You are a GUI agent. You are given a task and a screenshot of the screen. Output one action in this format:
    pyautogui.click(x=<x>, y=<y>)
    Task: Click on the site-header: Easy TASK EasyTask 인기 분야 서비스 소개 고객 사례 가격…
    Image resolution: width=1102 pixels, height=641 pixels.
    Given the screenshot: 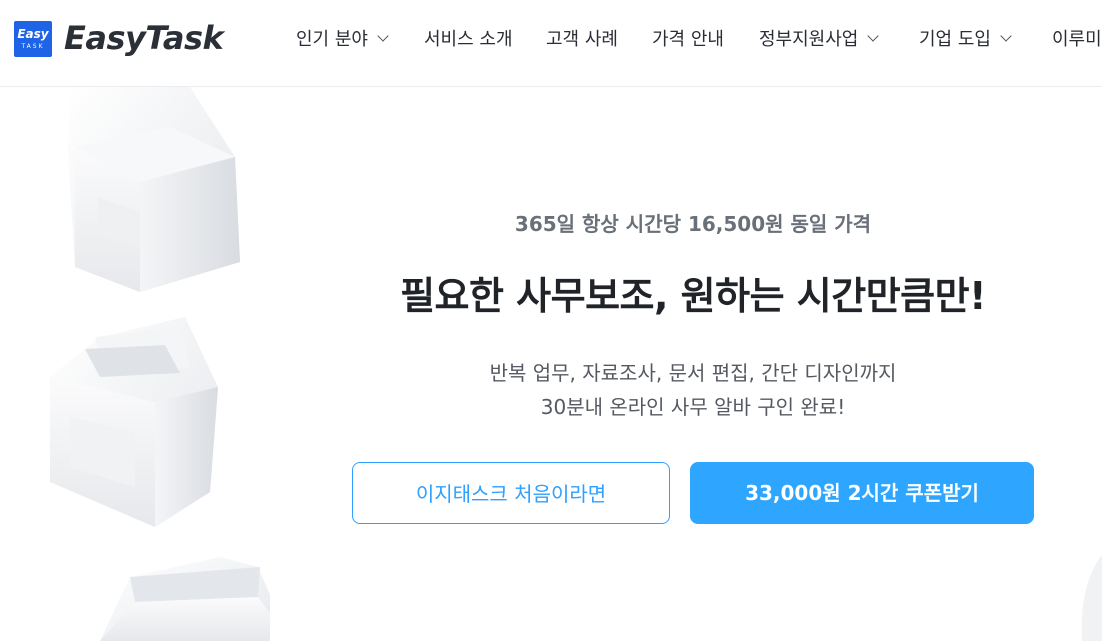 What is the action you would take?
    pyautogui.click(x=551, y=43)
    